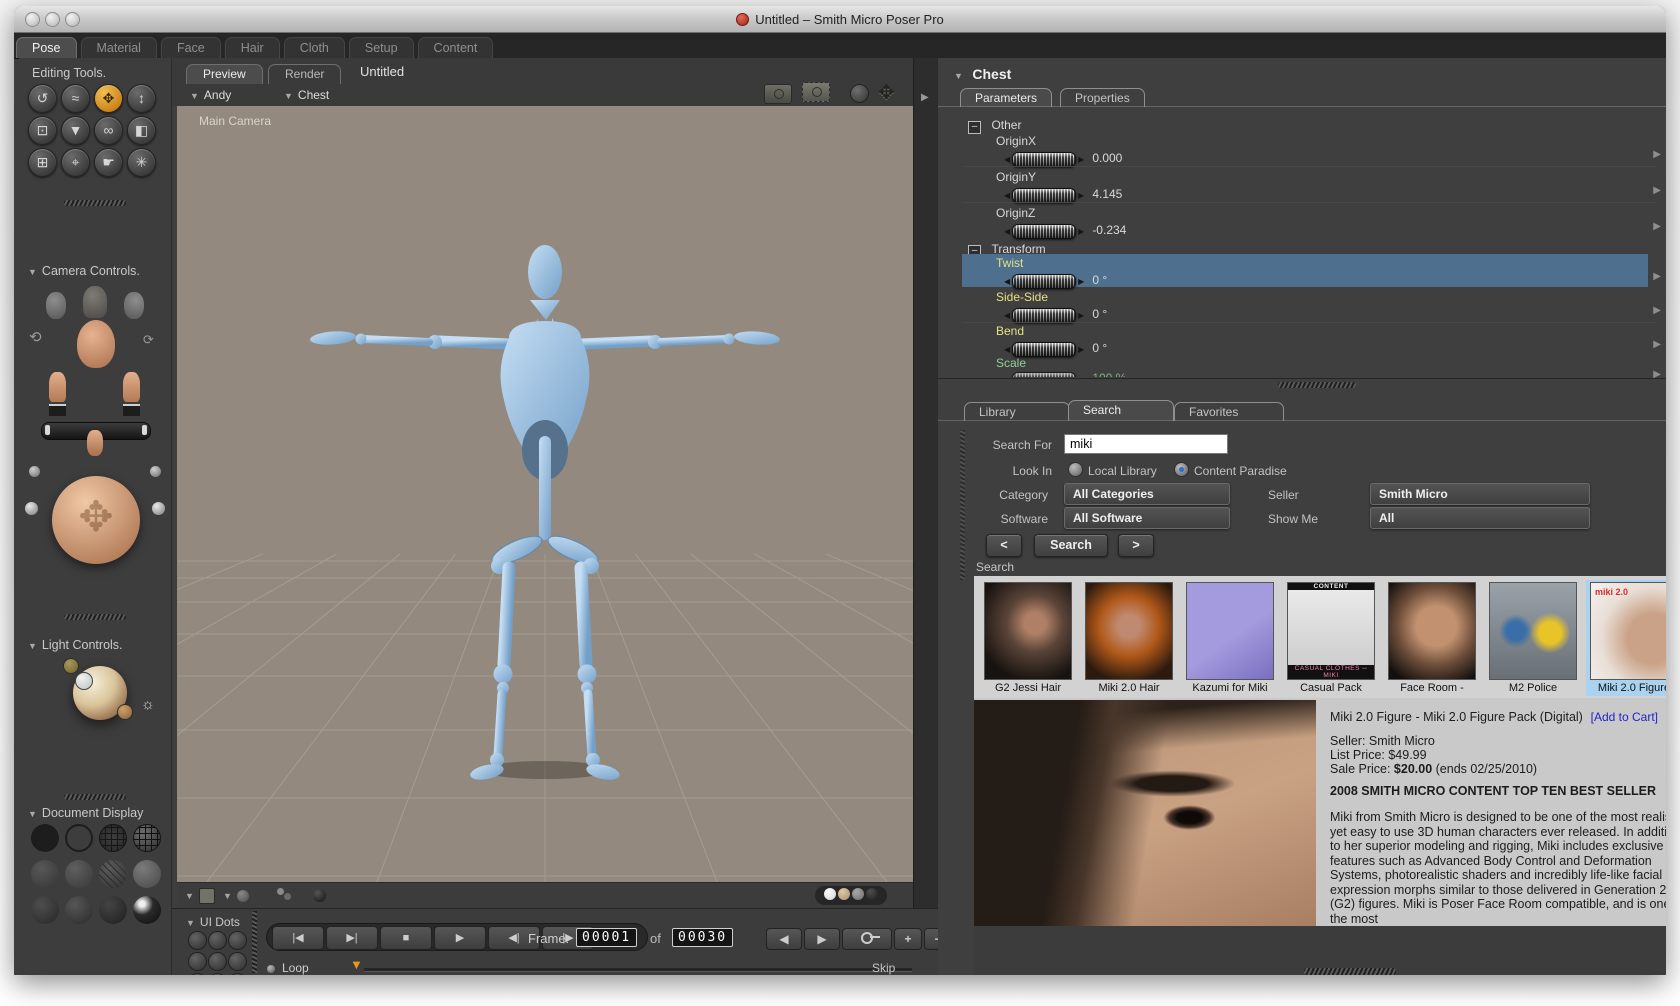 This screenshot has height=1006, width=1680. Describe the element at coordinates (148, 704) in the screenshot. I see `sun-icon: ☼` at that location.